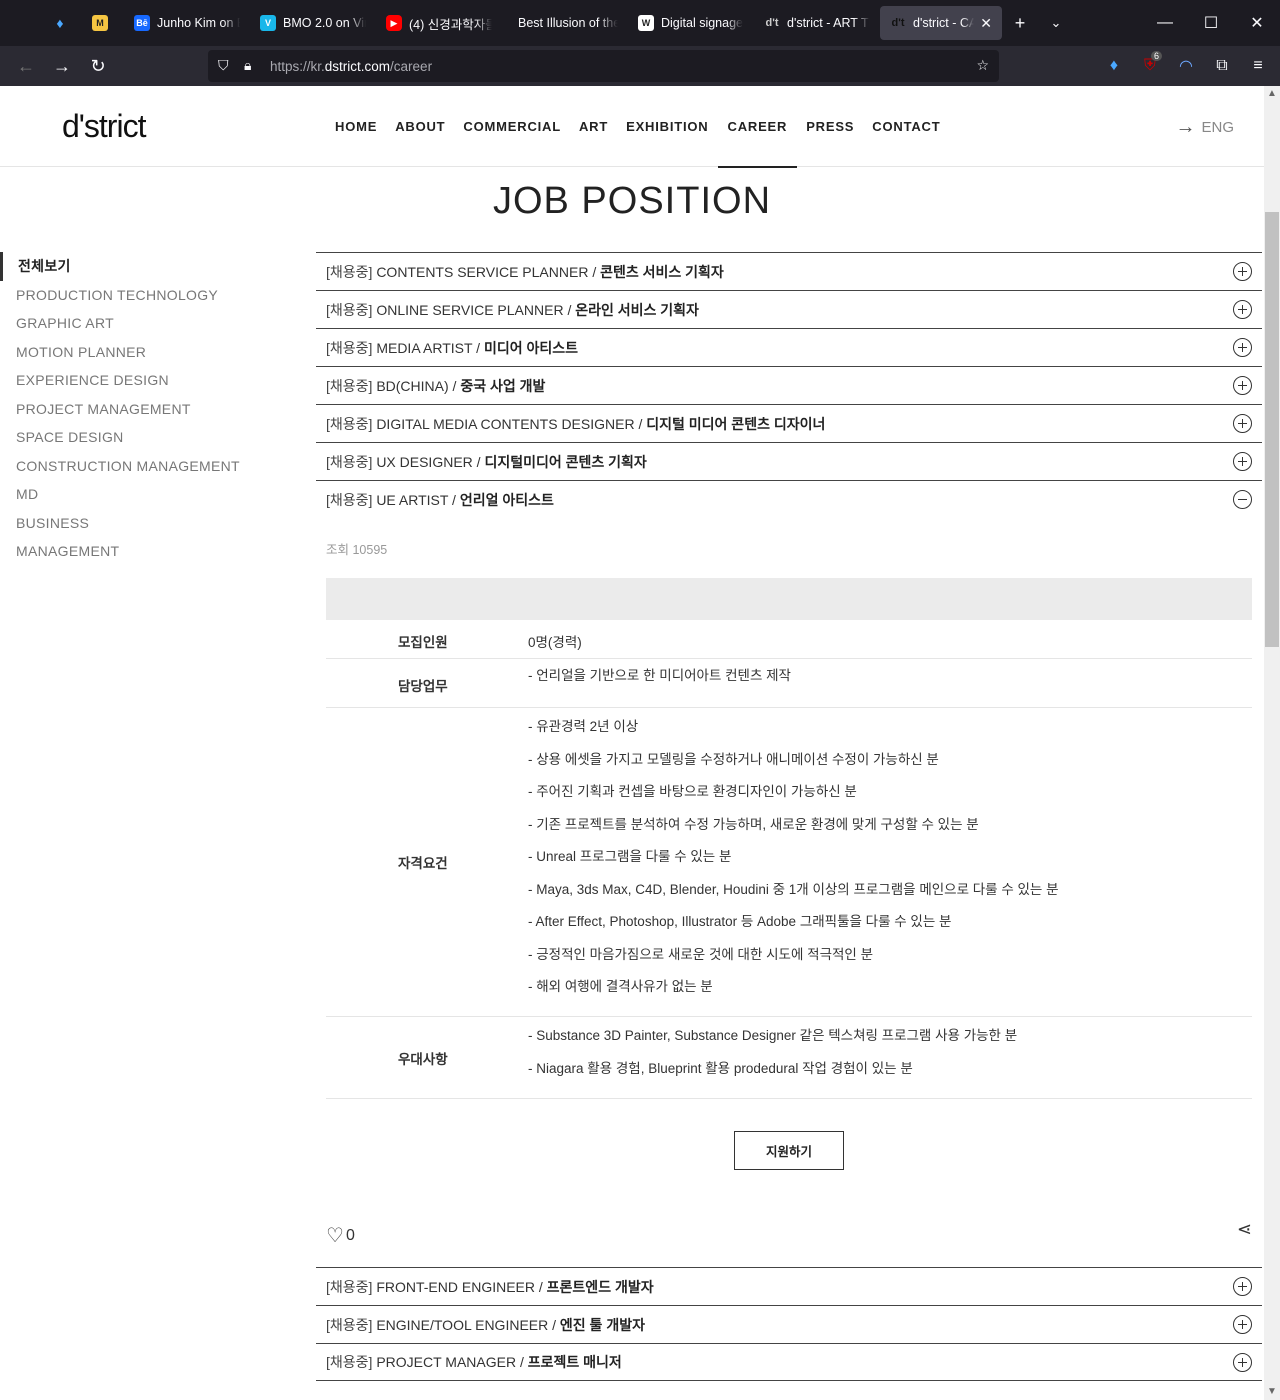  What do you see at coordinates (145, 437) in the screenshot?
I see `sidebar-item-space-design: SPACE DESIGN` at bounding box center [145, 437].